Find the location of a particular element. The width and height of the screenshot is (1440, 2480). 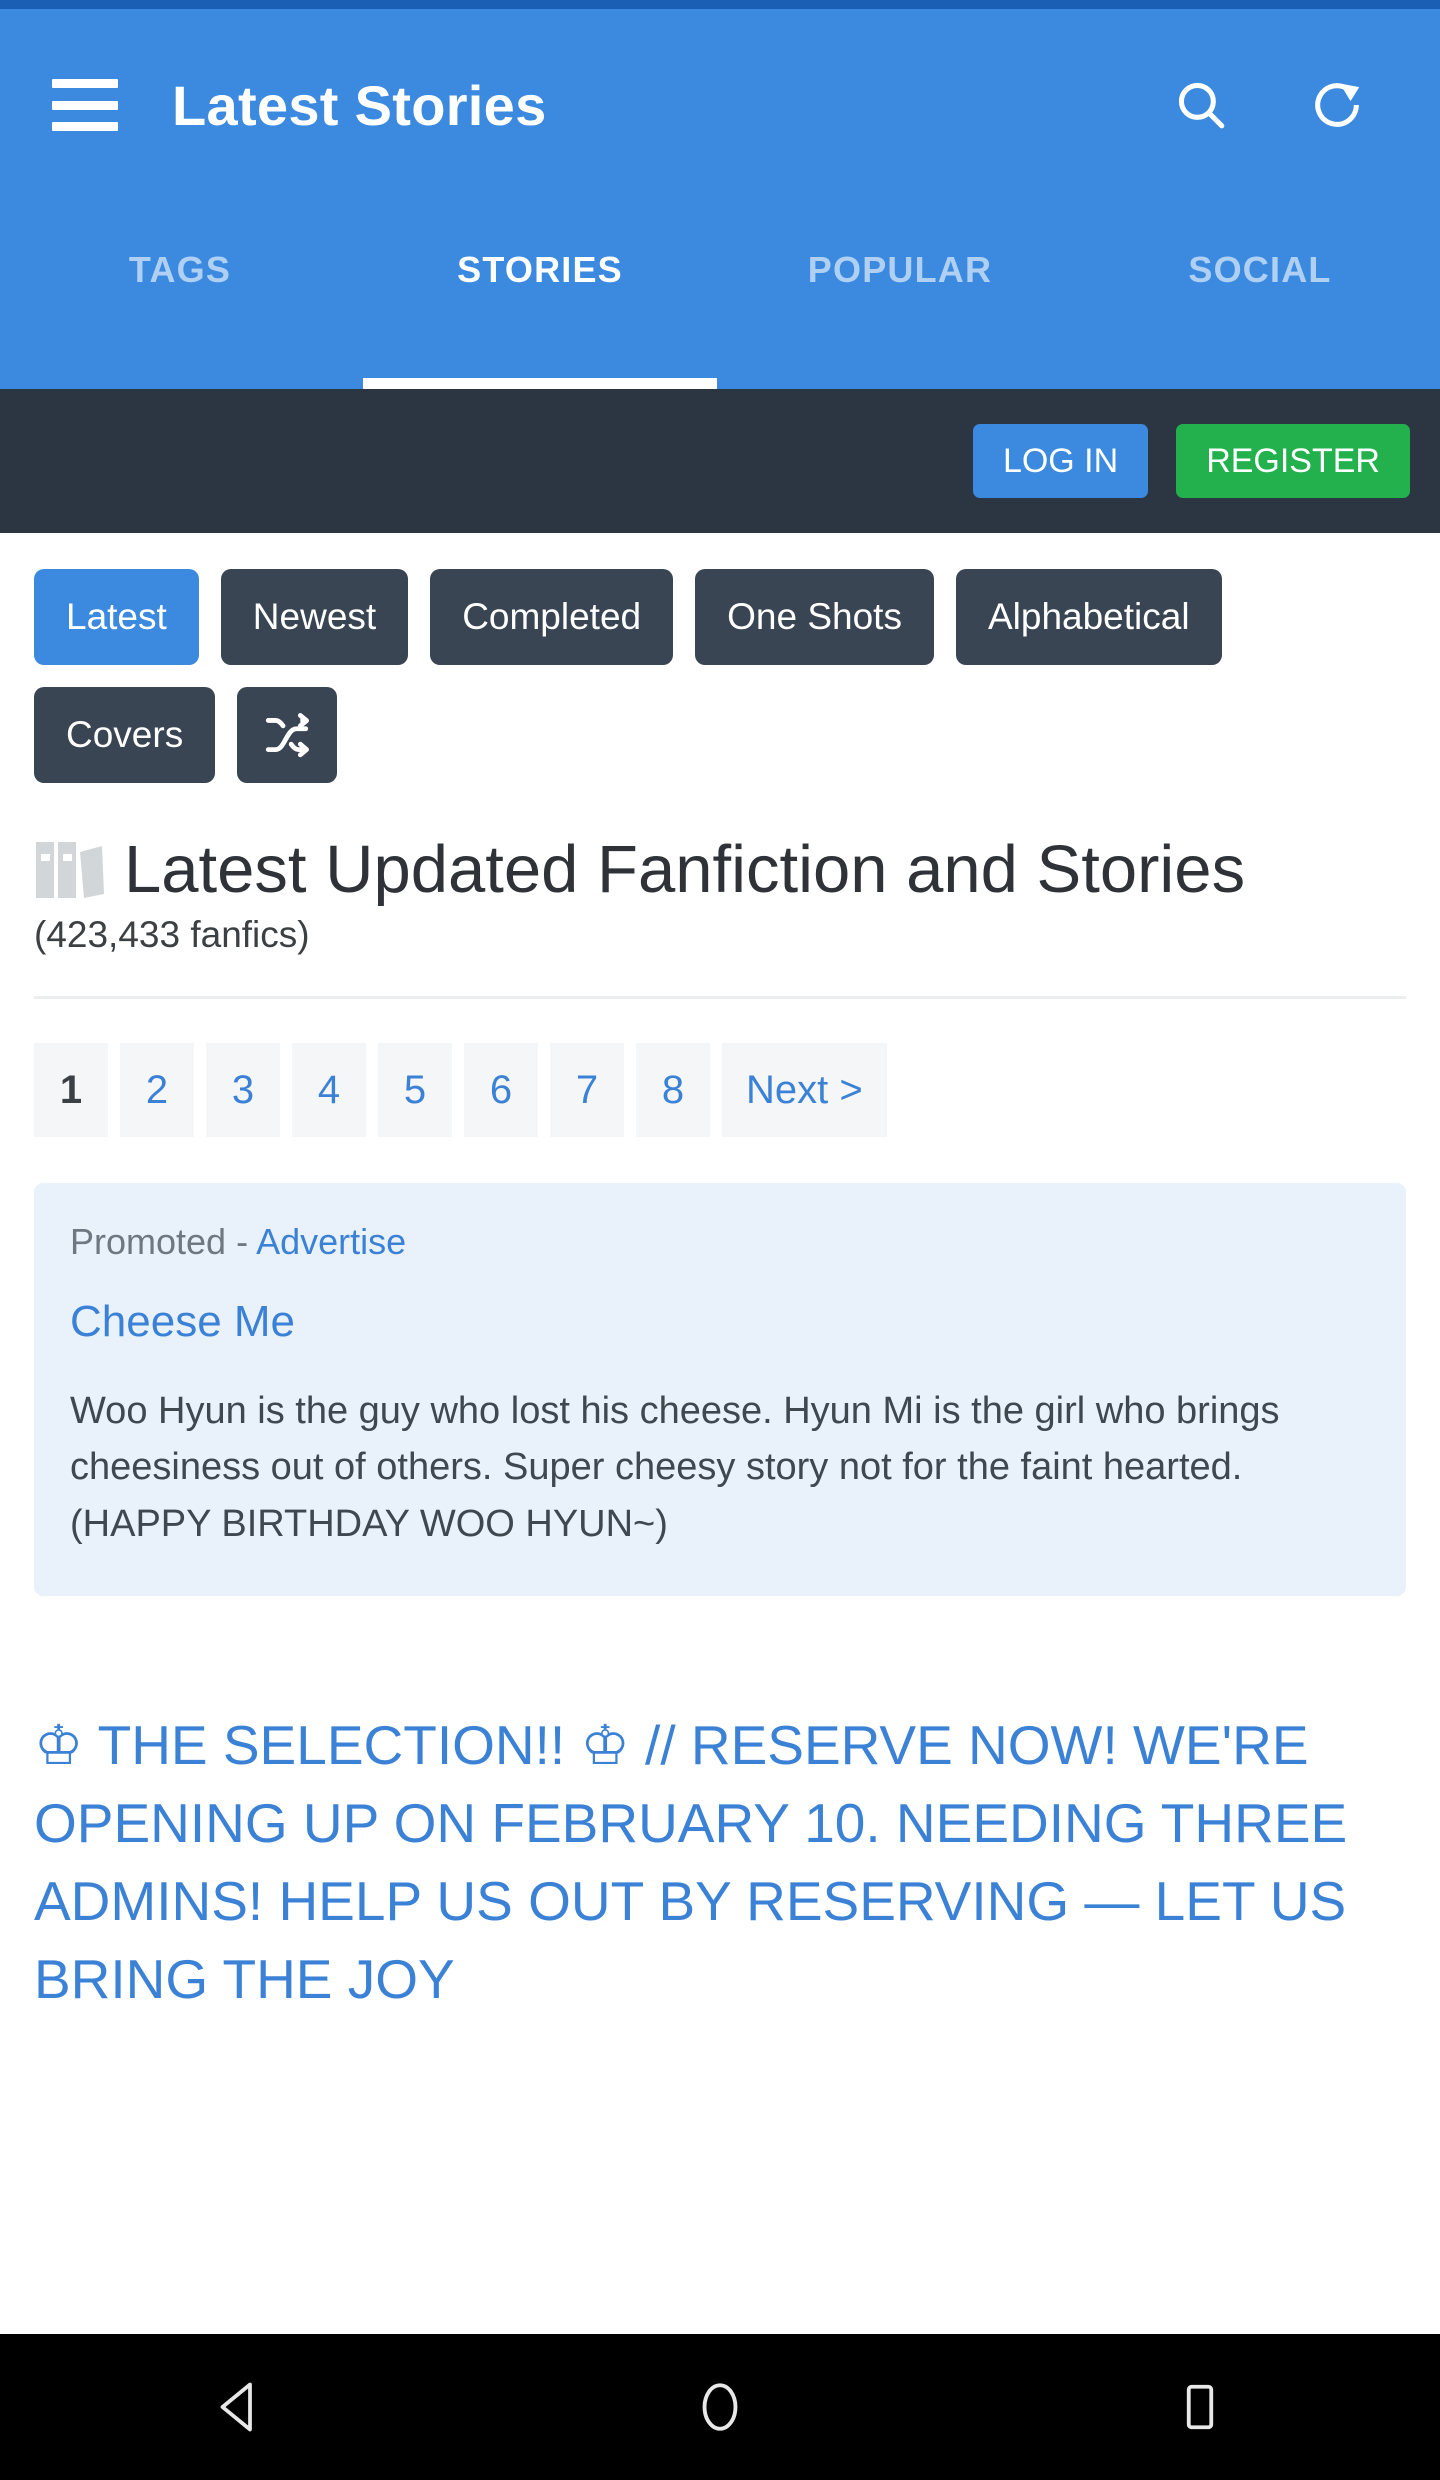

pagination: 1 2 3 4 5 6 7 8 Next > is located at coordinates (720, 1068).